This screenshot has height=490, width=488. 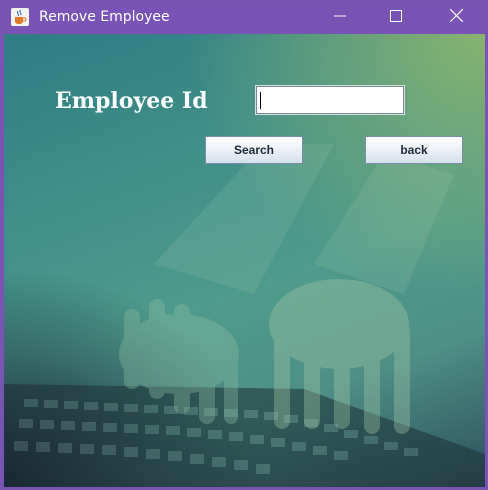 I want to click on employee-id-label: Employee Id, so click(x=131, y=101).